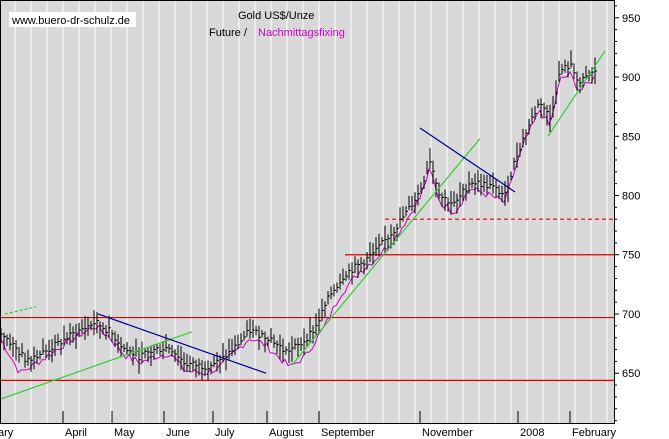  I want to click on x-tick-label: ary, so click(7, 433).